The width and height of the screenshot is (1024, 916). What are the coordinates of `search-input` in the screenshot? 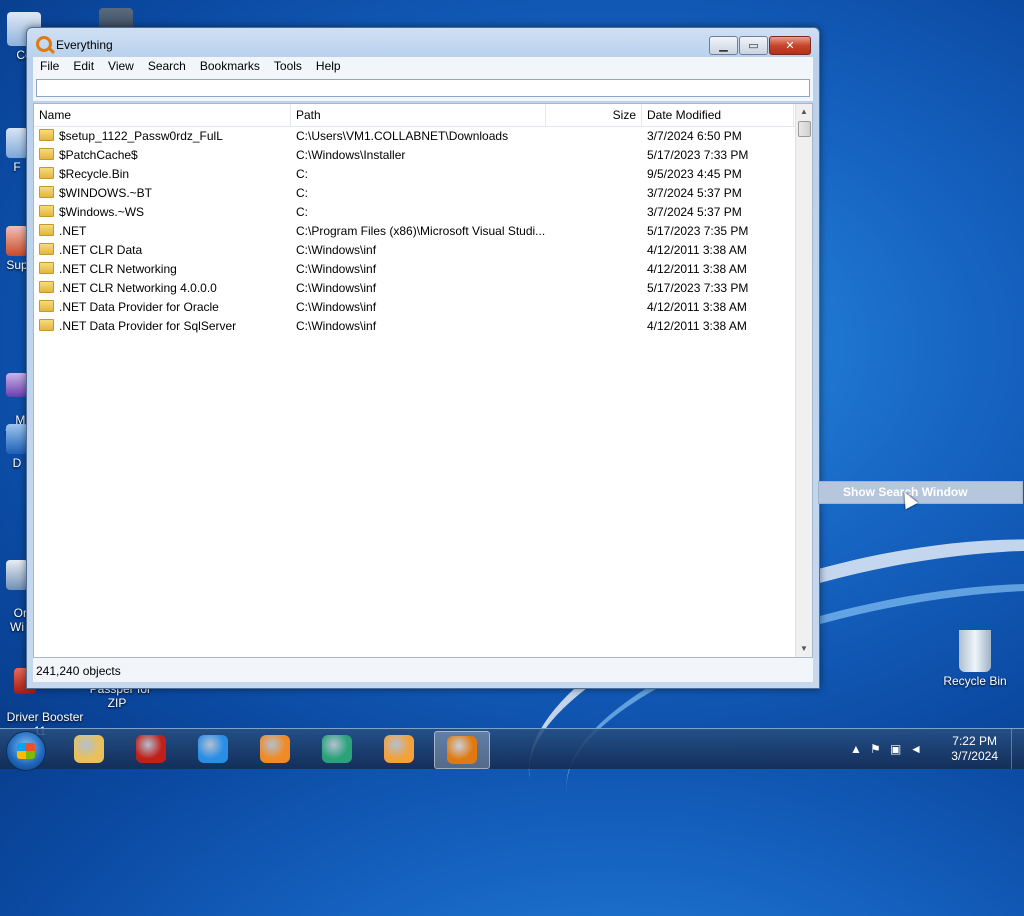 It's located at (423, 88).